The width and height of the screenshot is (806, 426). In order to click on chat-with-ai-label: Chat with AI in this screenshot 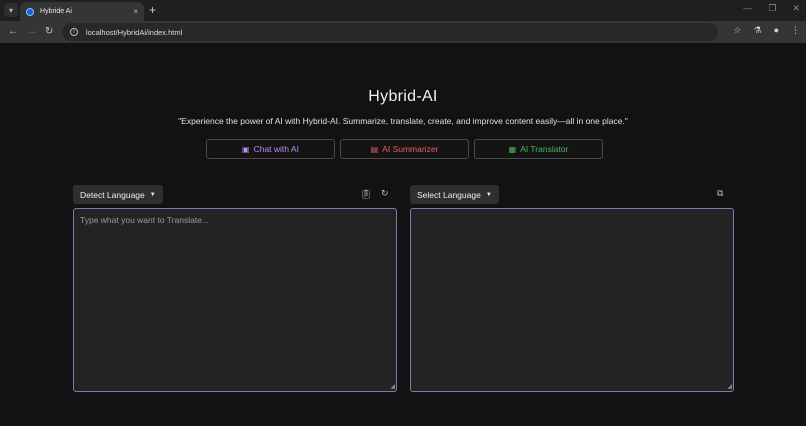, I will do `click(276, 149)`.